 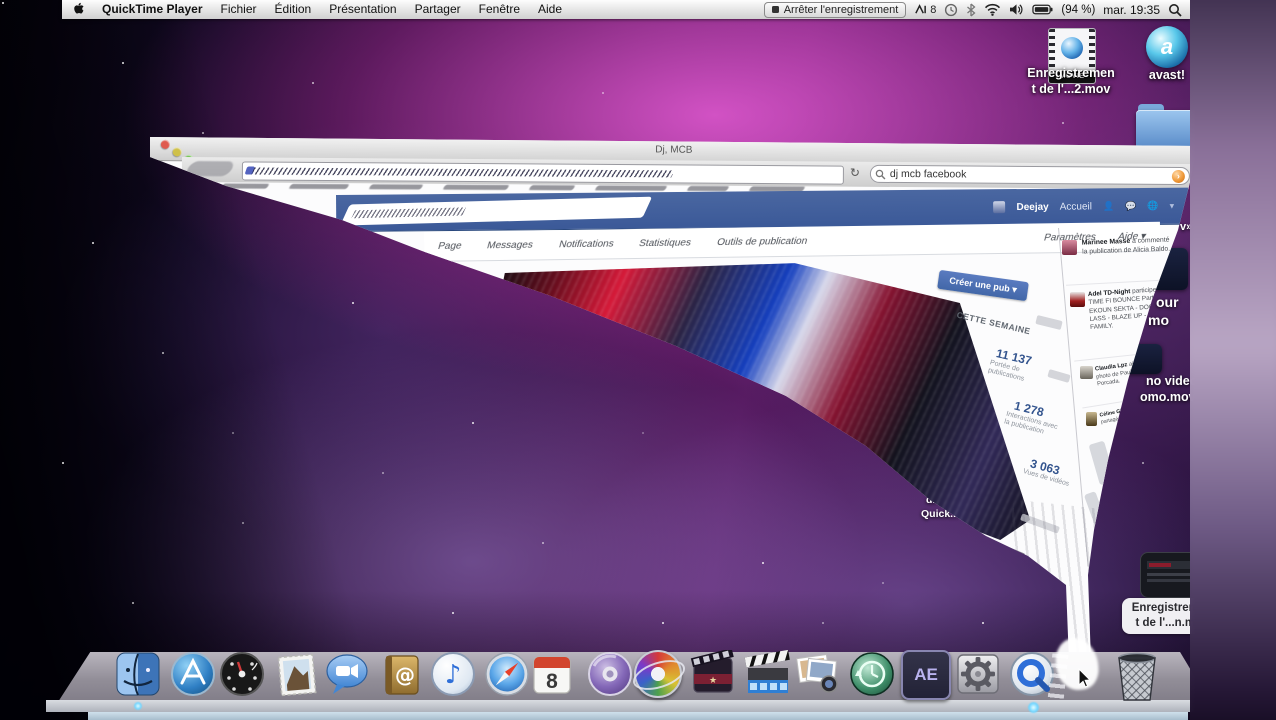 What do you see at coordinates (362, 9) in the screenshot?
I see `menu-presentation: Présentation` at bounding box center [362, 9].